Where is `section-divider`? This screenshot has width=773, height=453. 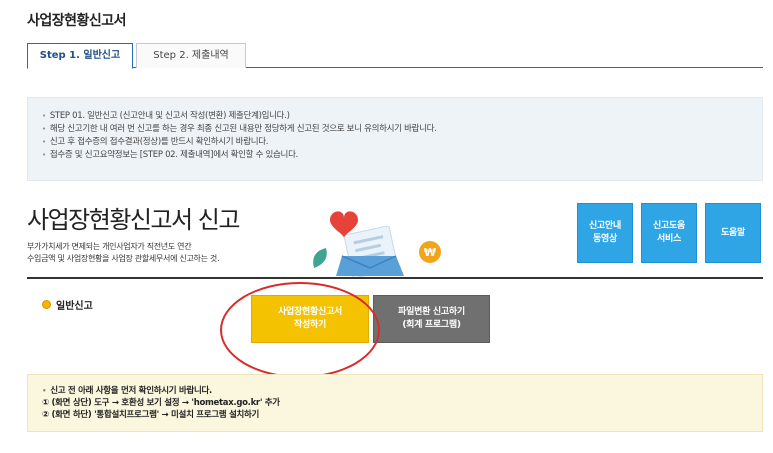
section-divider is located at coordinates (395, 278).